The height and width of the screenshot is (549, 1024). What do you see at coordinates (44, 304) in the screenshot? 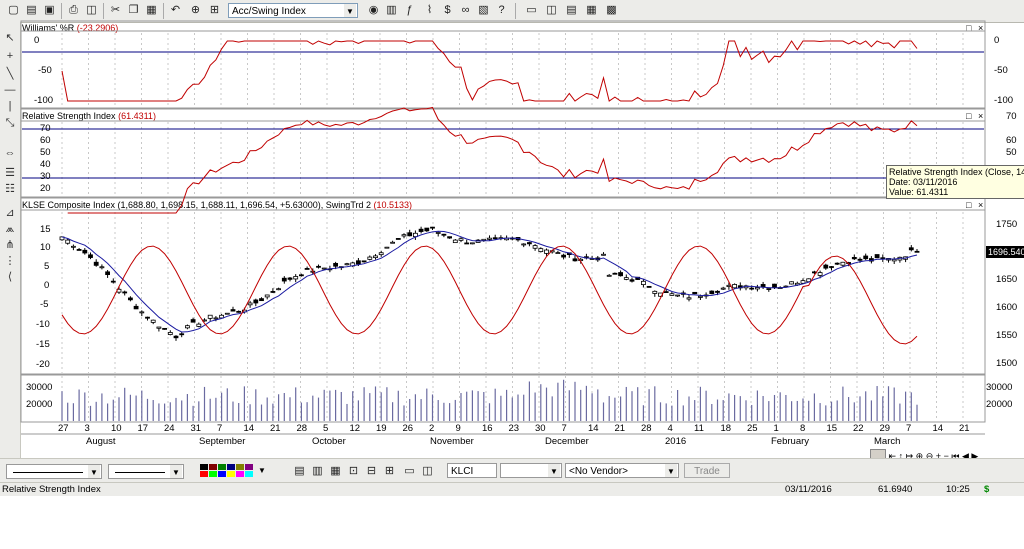
I see `swing-tick: -5` at bounding box center [44, 304].